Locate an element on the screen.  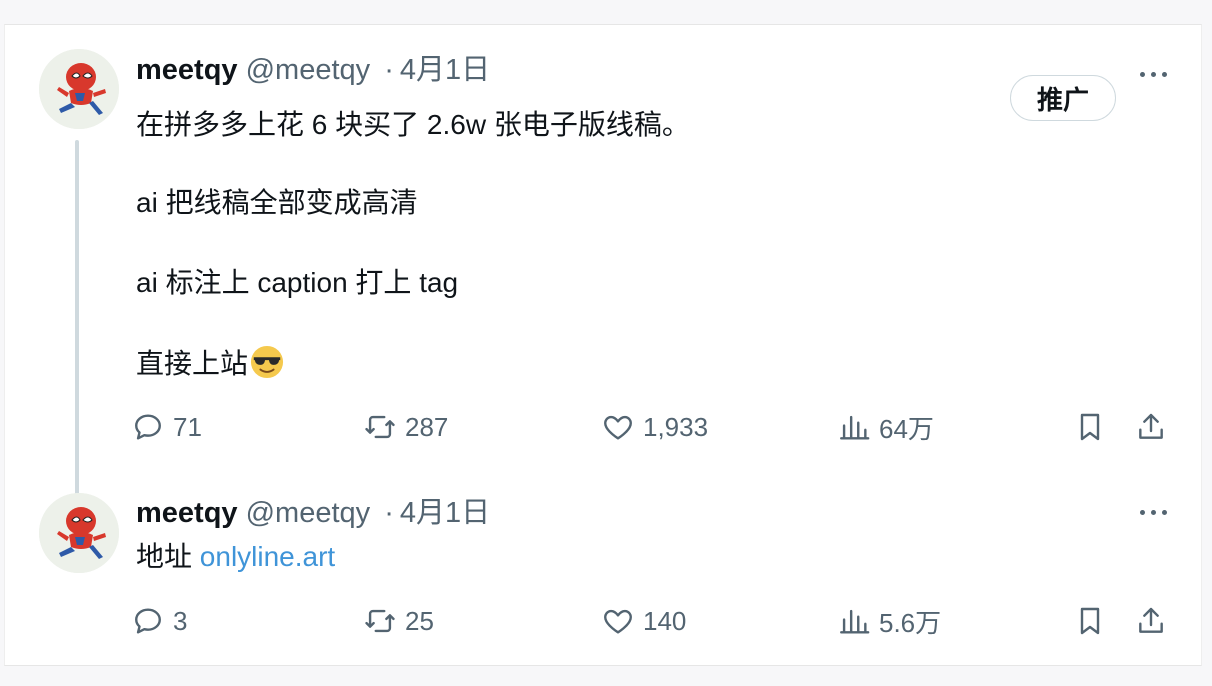
like-button: 140 is located at coordinates (643, 621).